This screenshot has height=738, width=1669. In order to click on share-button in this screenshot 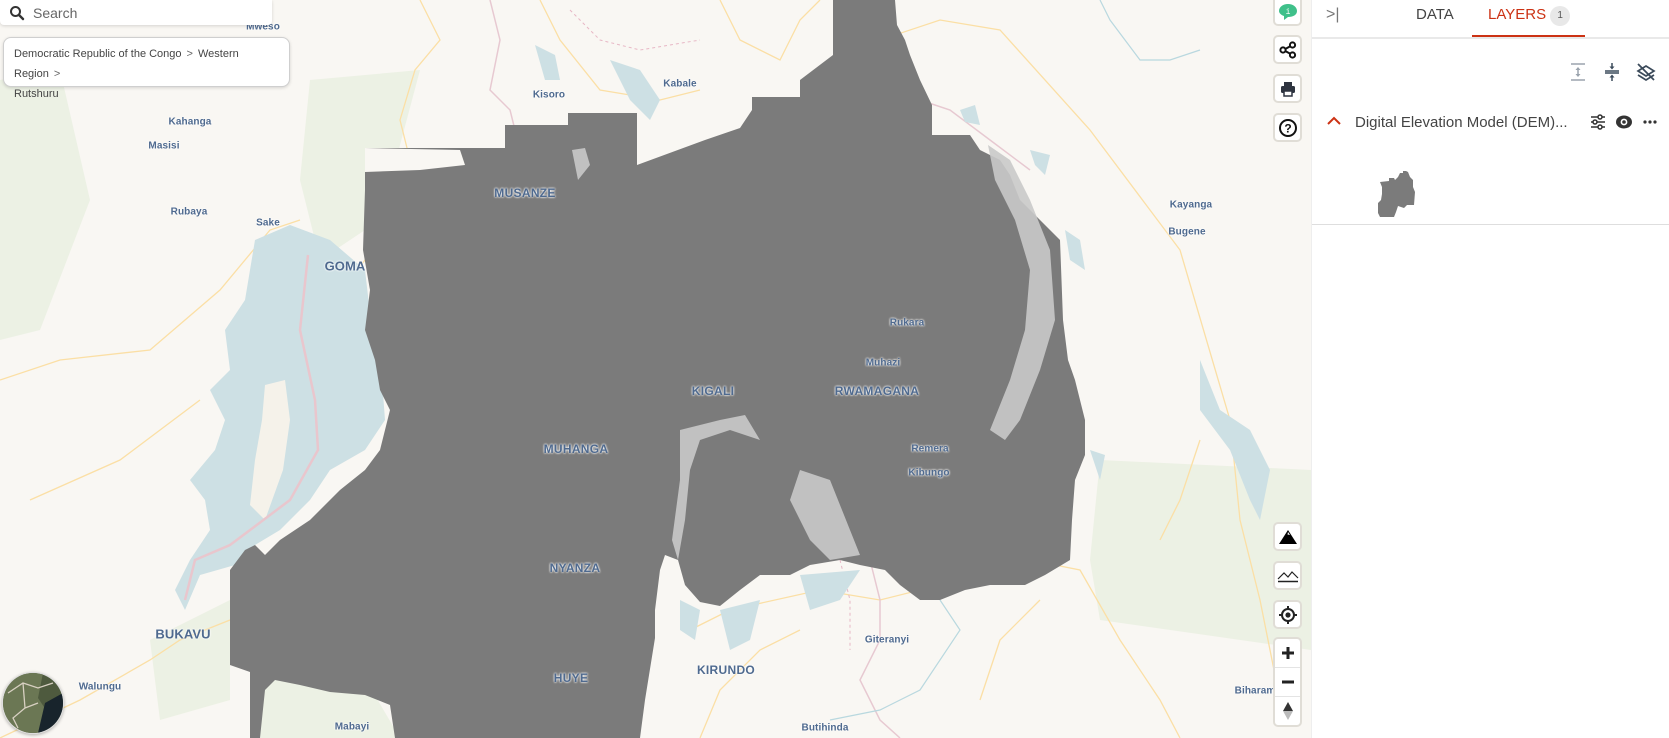, I will do `click(1287, 49)`.